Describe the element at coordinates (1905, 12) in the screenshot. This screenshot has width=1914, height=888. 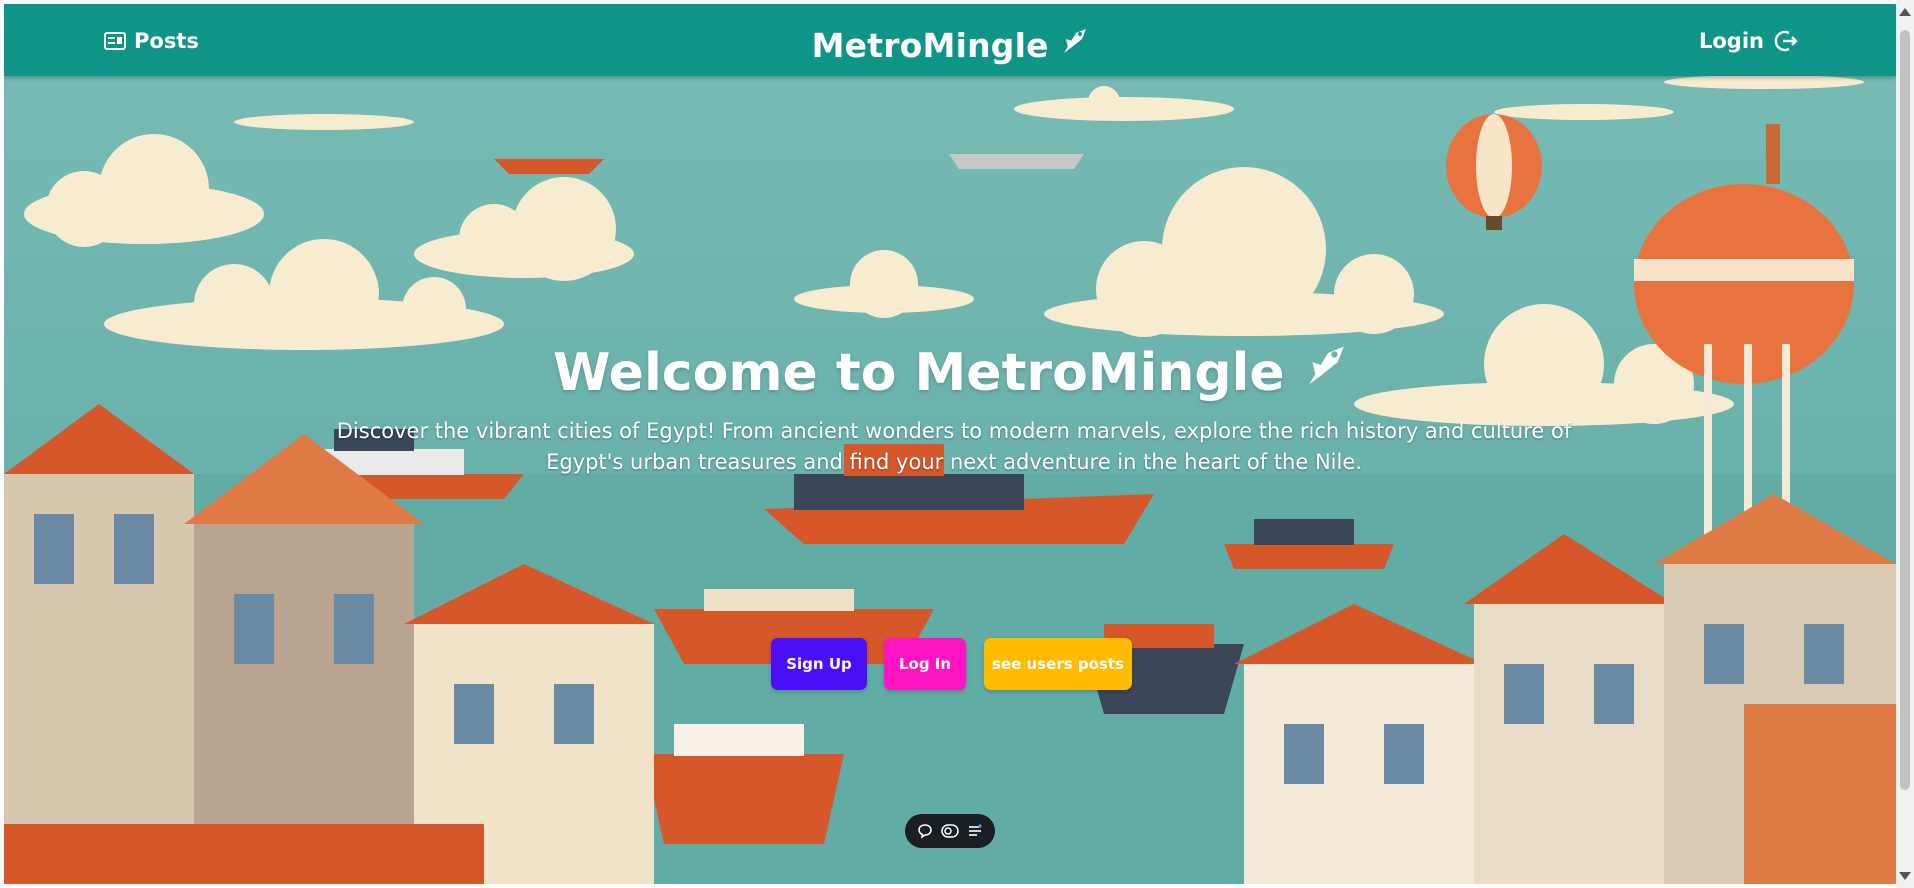
I see `scroll-up-arrow-icon` at that location.